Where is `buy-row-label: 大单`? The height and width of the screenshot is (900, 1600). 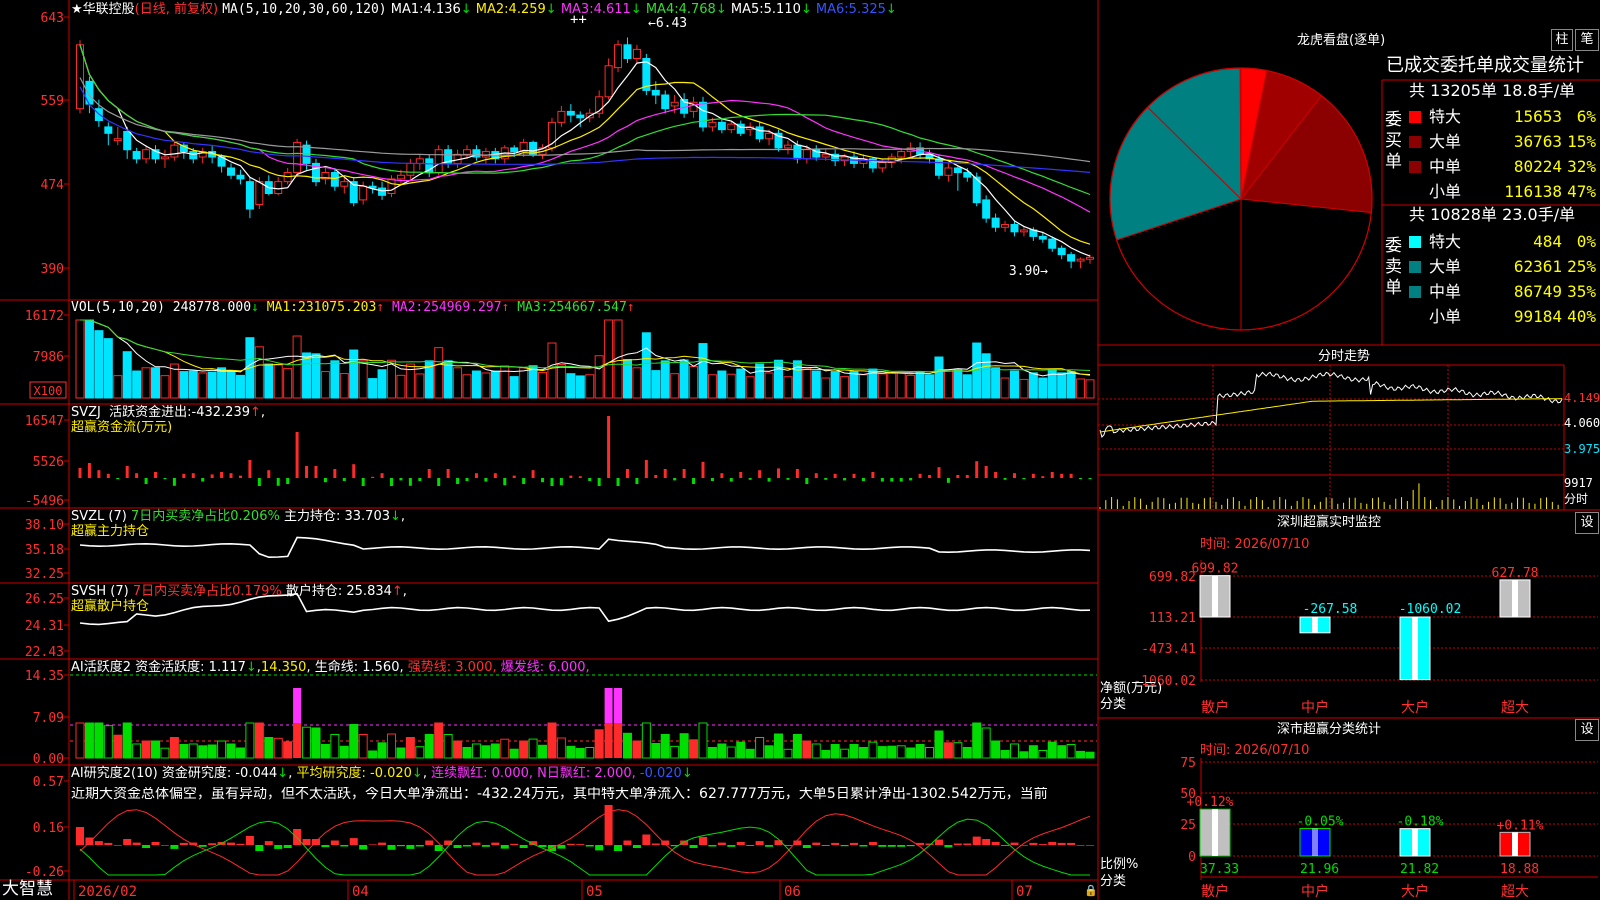
buy-row-label: 大单 is located at coordinates (1445, 141).